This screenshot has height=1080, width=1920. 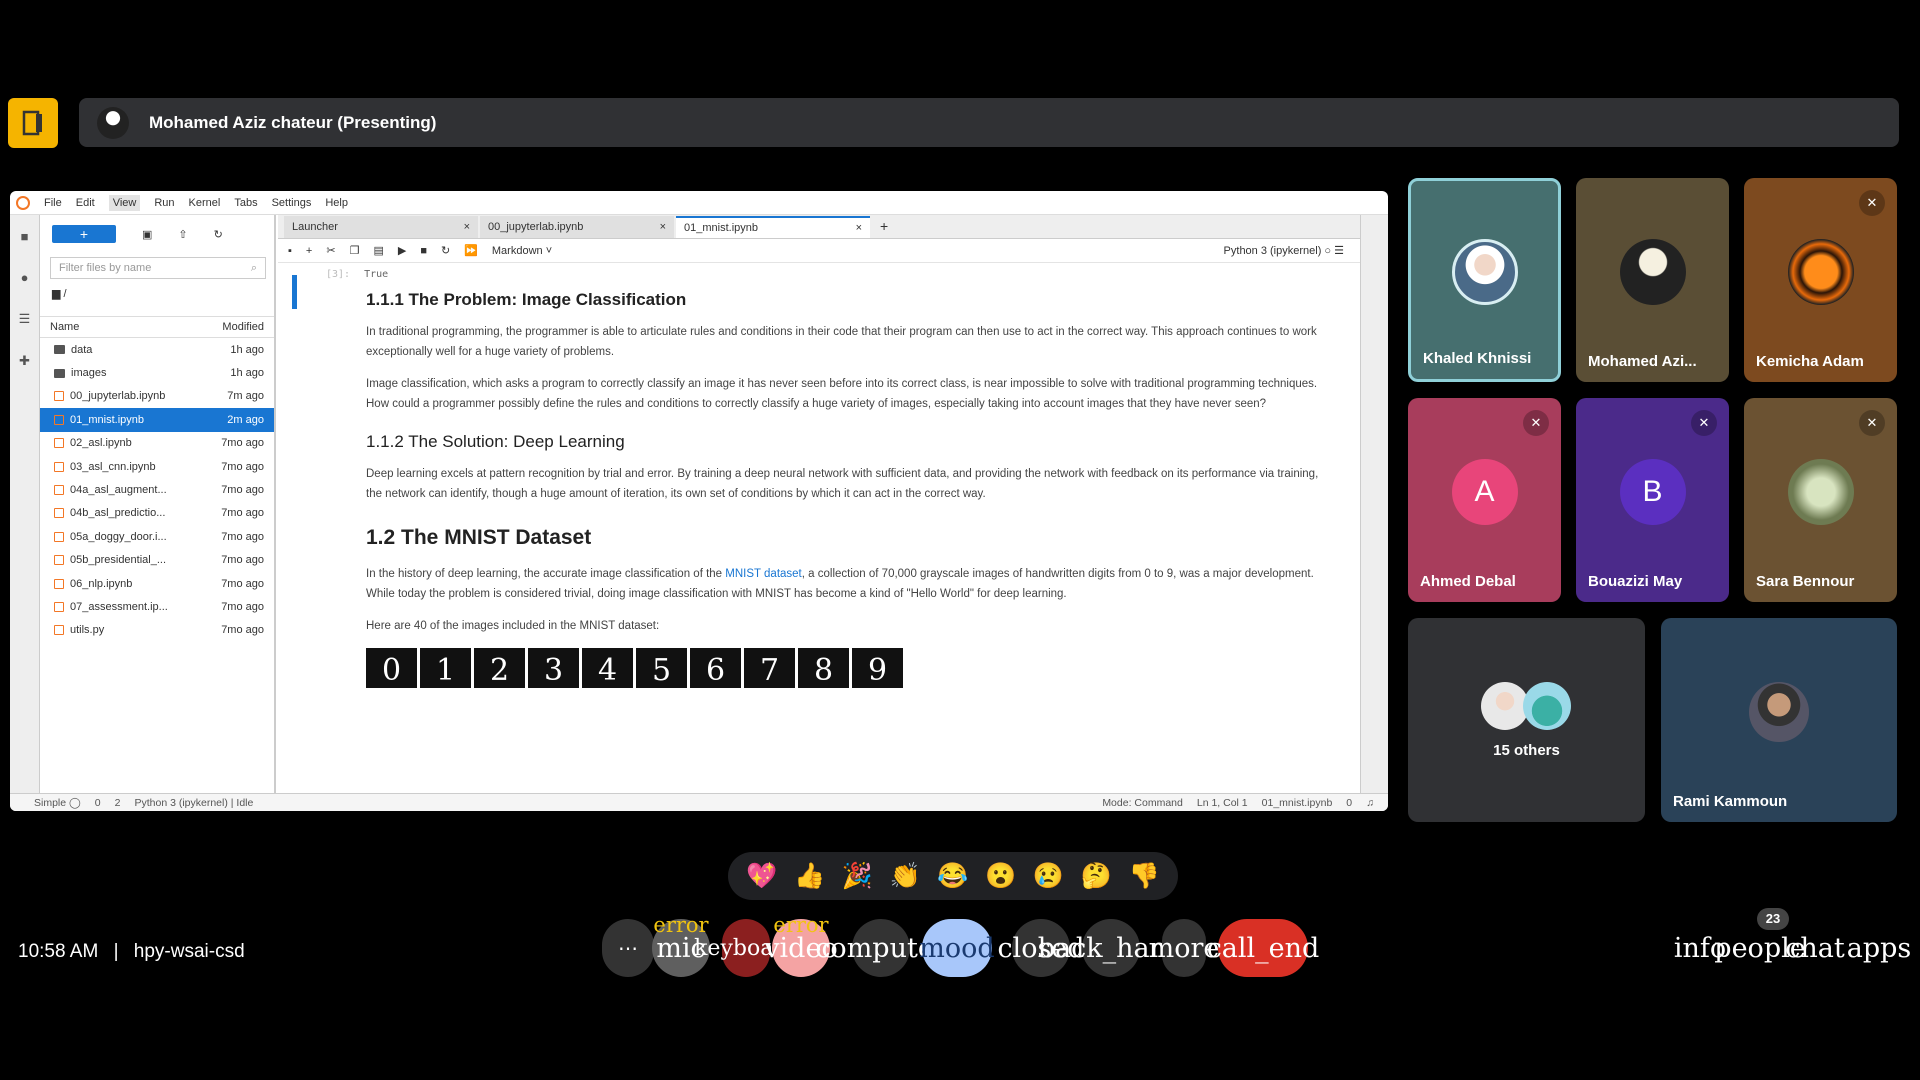 What do you see at coordinates (499, 668) in the screenshot?
I see `mnist-digit: 2` at bounding box center [499, 668].